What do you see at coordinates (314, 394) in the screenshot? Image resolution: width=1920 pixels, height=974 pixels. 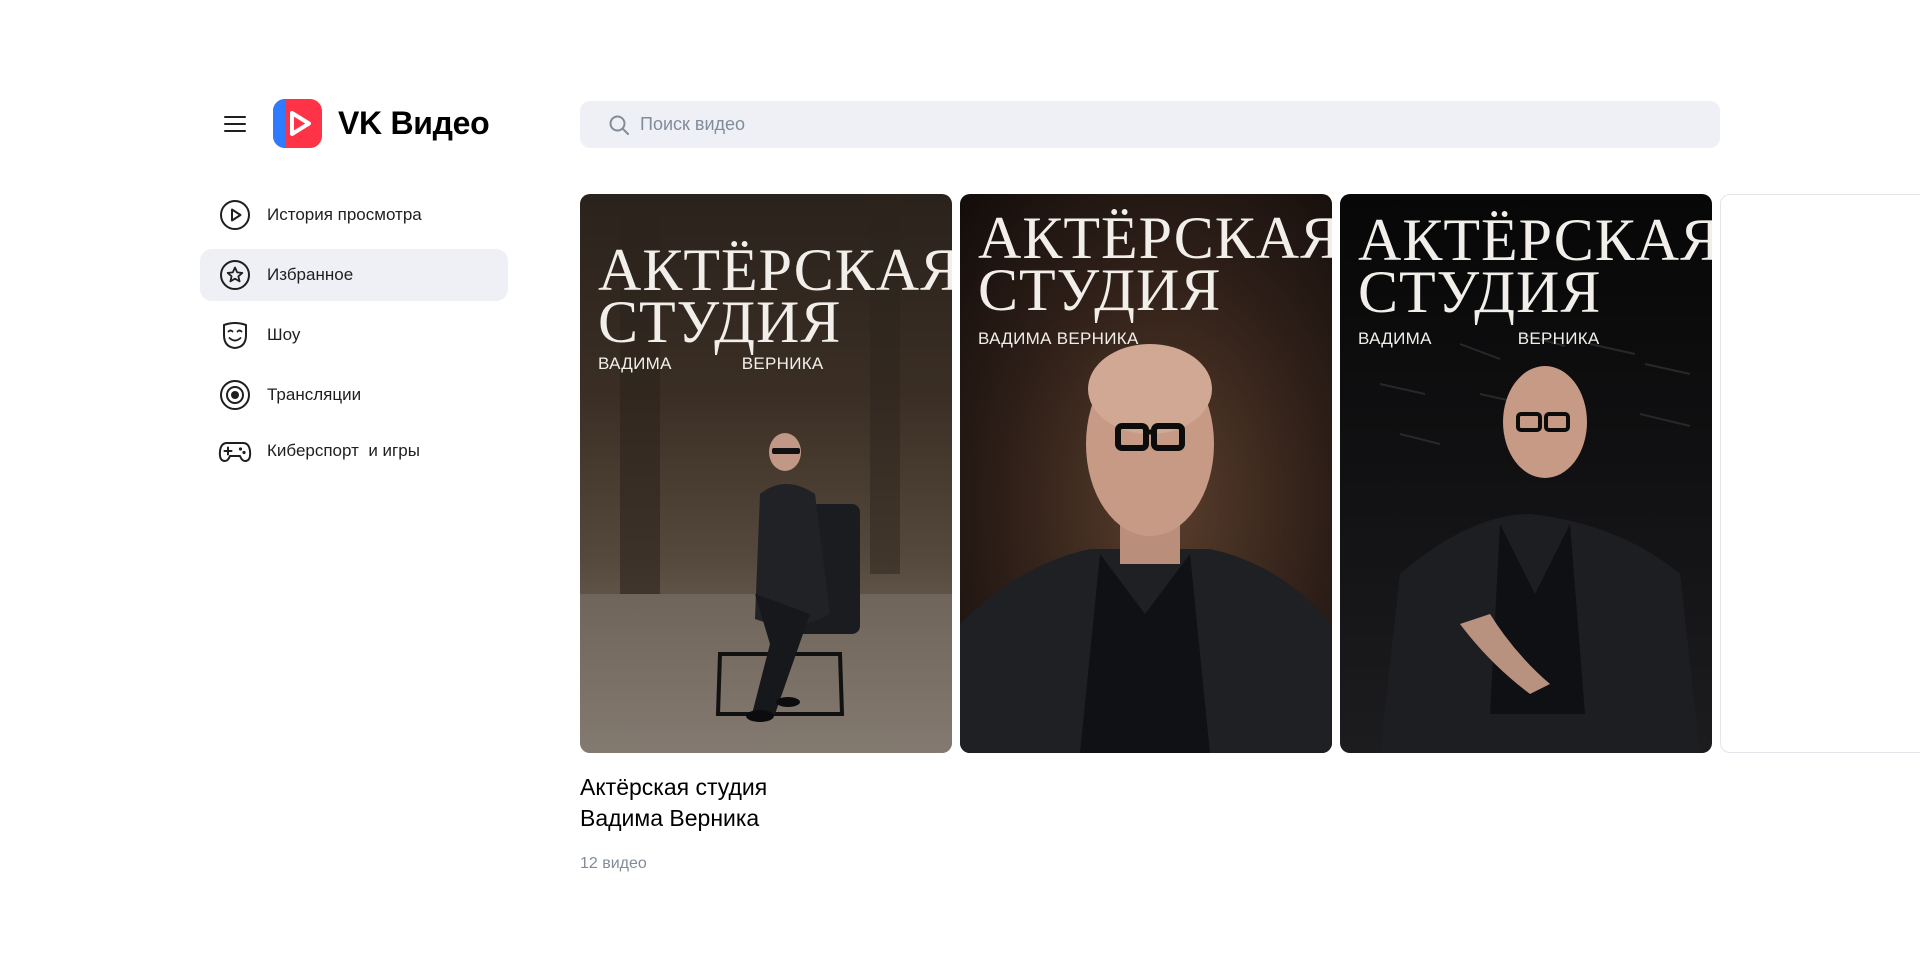 I see `sidebar-item-label: Трансляции` at bounding box center [314, 394].